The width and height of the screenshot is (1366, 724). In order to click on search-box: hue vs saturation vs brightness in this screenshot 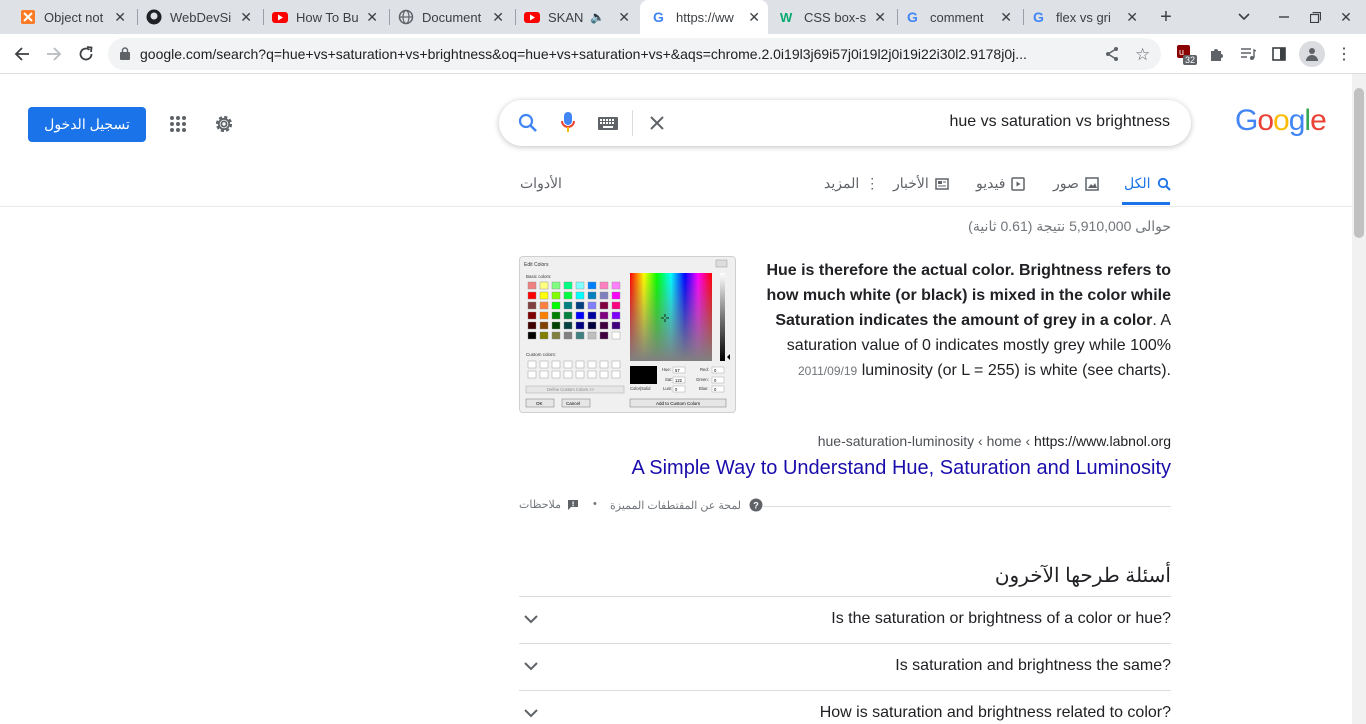, I will do `click(845, 123)`.